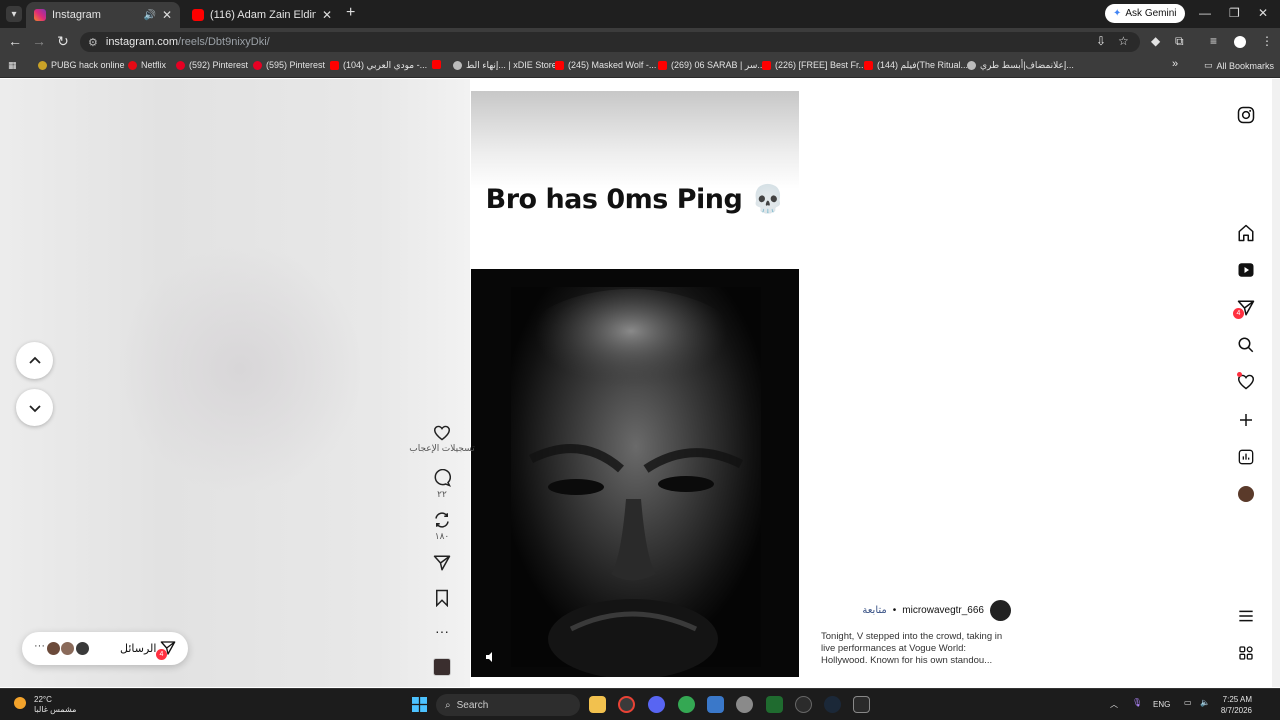 This screenshot has width=1280, height=720. What do you see at coordinates (861, 704) in the screenshot?
I see `epic-games-icon` at bounding box center [861, 704].